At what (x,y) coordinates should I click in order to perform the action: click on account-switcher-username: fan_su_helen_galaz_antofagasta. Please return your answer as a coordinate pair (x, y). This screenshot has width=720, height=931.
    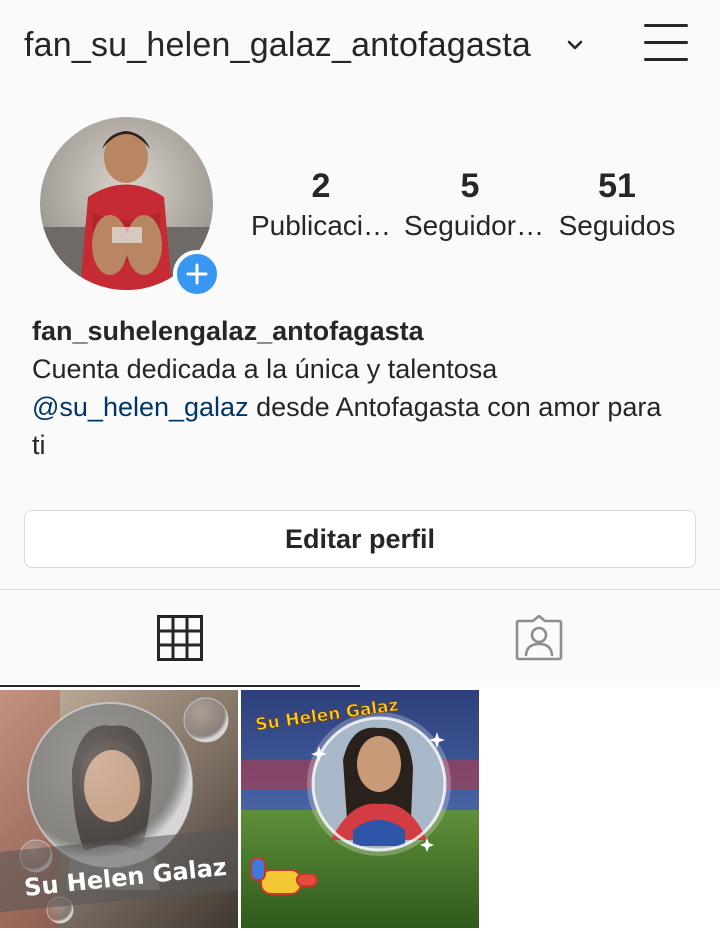
    Looking at the image, I should click on (277, 45).